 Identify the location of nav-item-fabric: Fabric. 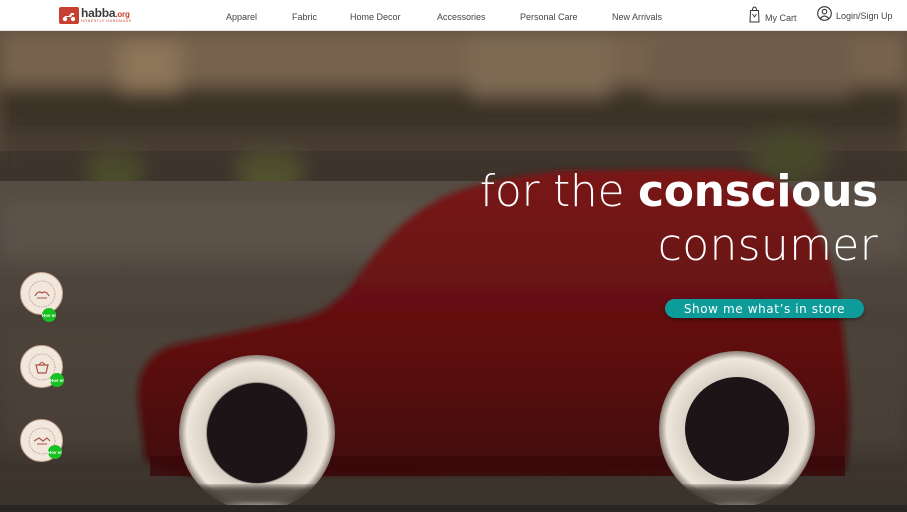
(304, 17).